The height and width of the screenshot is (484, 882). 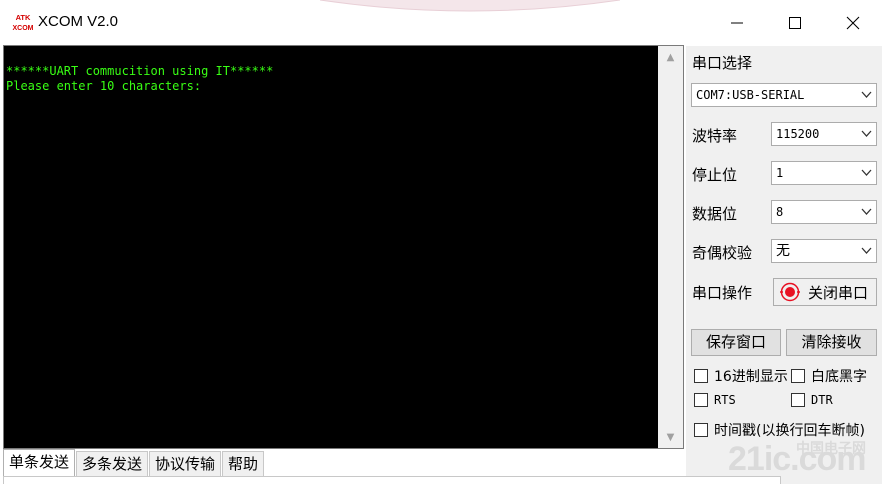 I want to click on parity-label: 奇偶校验, so click(x=722, y=253).